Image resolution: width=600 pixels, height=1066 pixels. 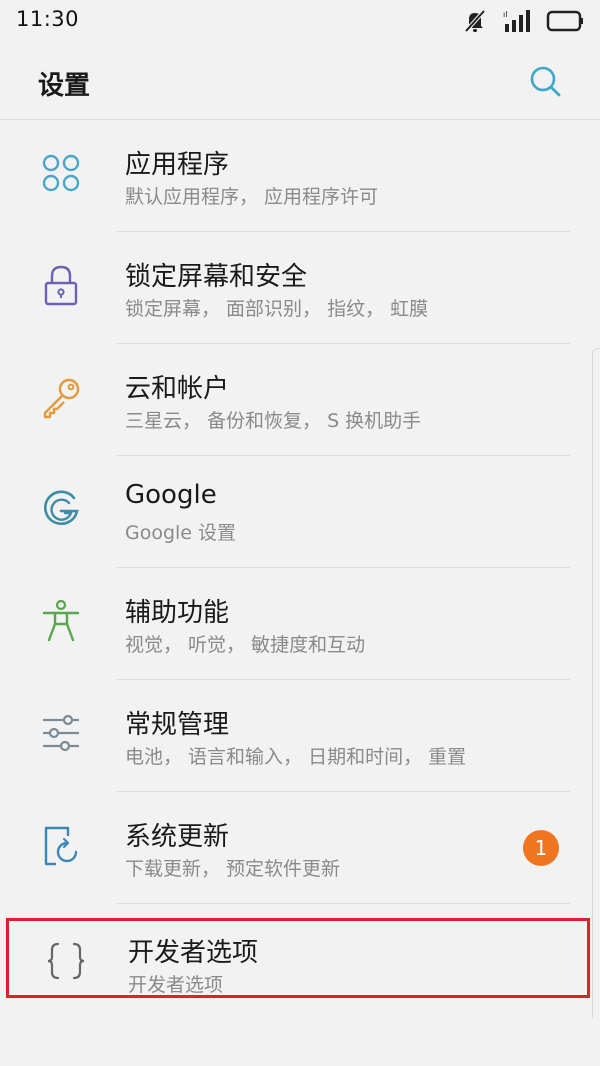 I want to click on search-icon, so click(x=545, y=81).